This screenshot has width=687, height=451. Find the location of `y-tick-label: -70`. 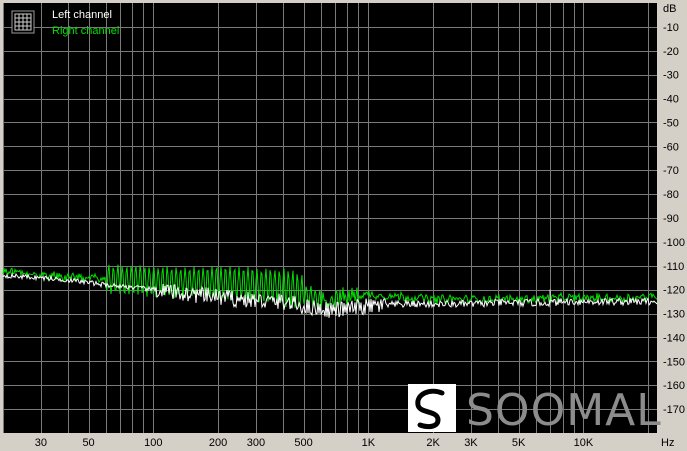

y-tick-label: -70 is located at coordinates (671, 171).